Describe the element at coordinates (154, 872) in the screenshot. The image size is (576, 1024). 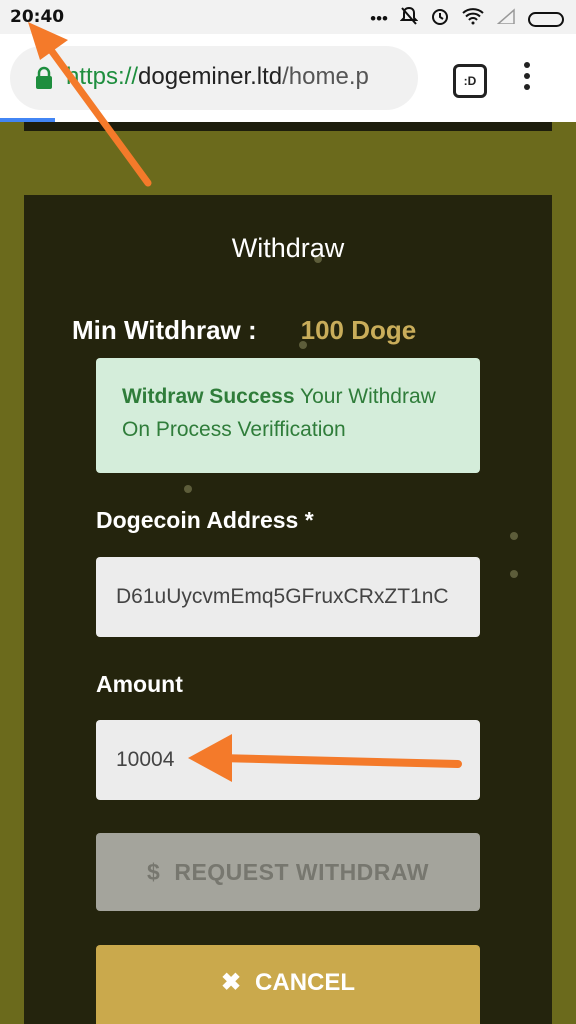
I see `dollar-icon: $` at that location.